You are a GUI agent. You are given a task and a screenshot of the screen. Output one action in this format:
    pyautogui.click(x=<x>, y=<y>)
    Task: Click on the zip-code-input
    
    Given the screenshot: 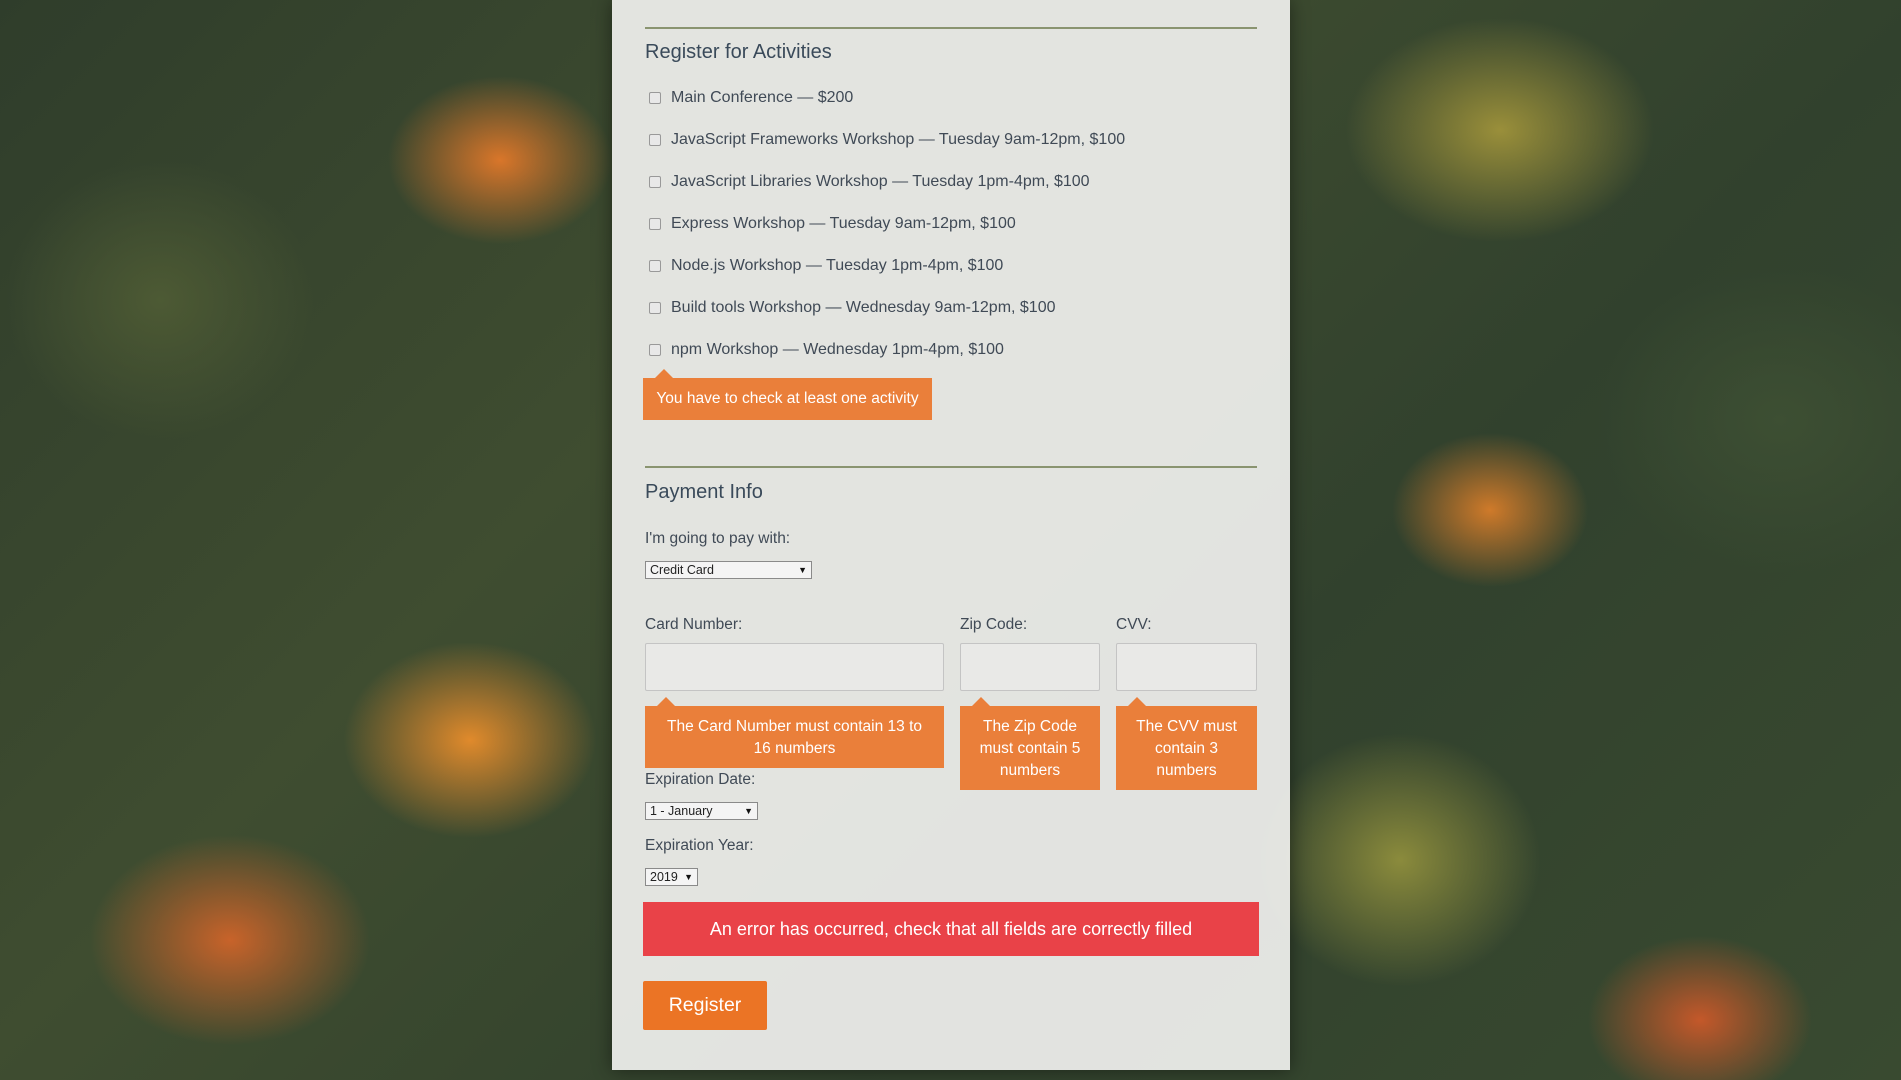 What is the action you would take?
    pyautogui.click(x=1030, y=667)
    